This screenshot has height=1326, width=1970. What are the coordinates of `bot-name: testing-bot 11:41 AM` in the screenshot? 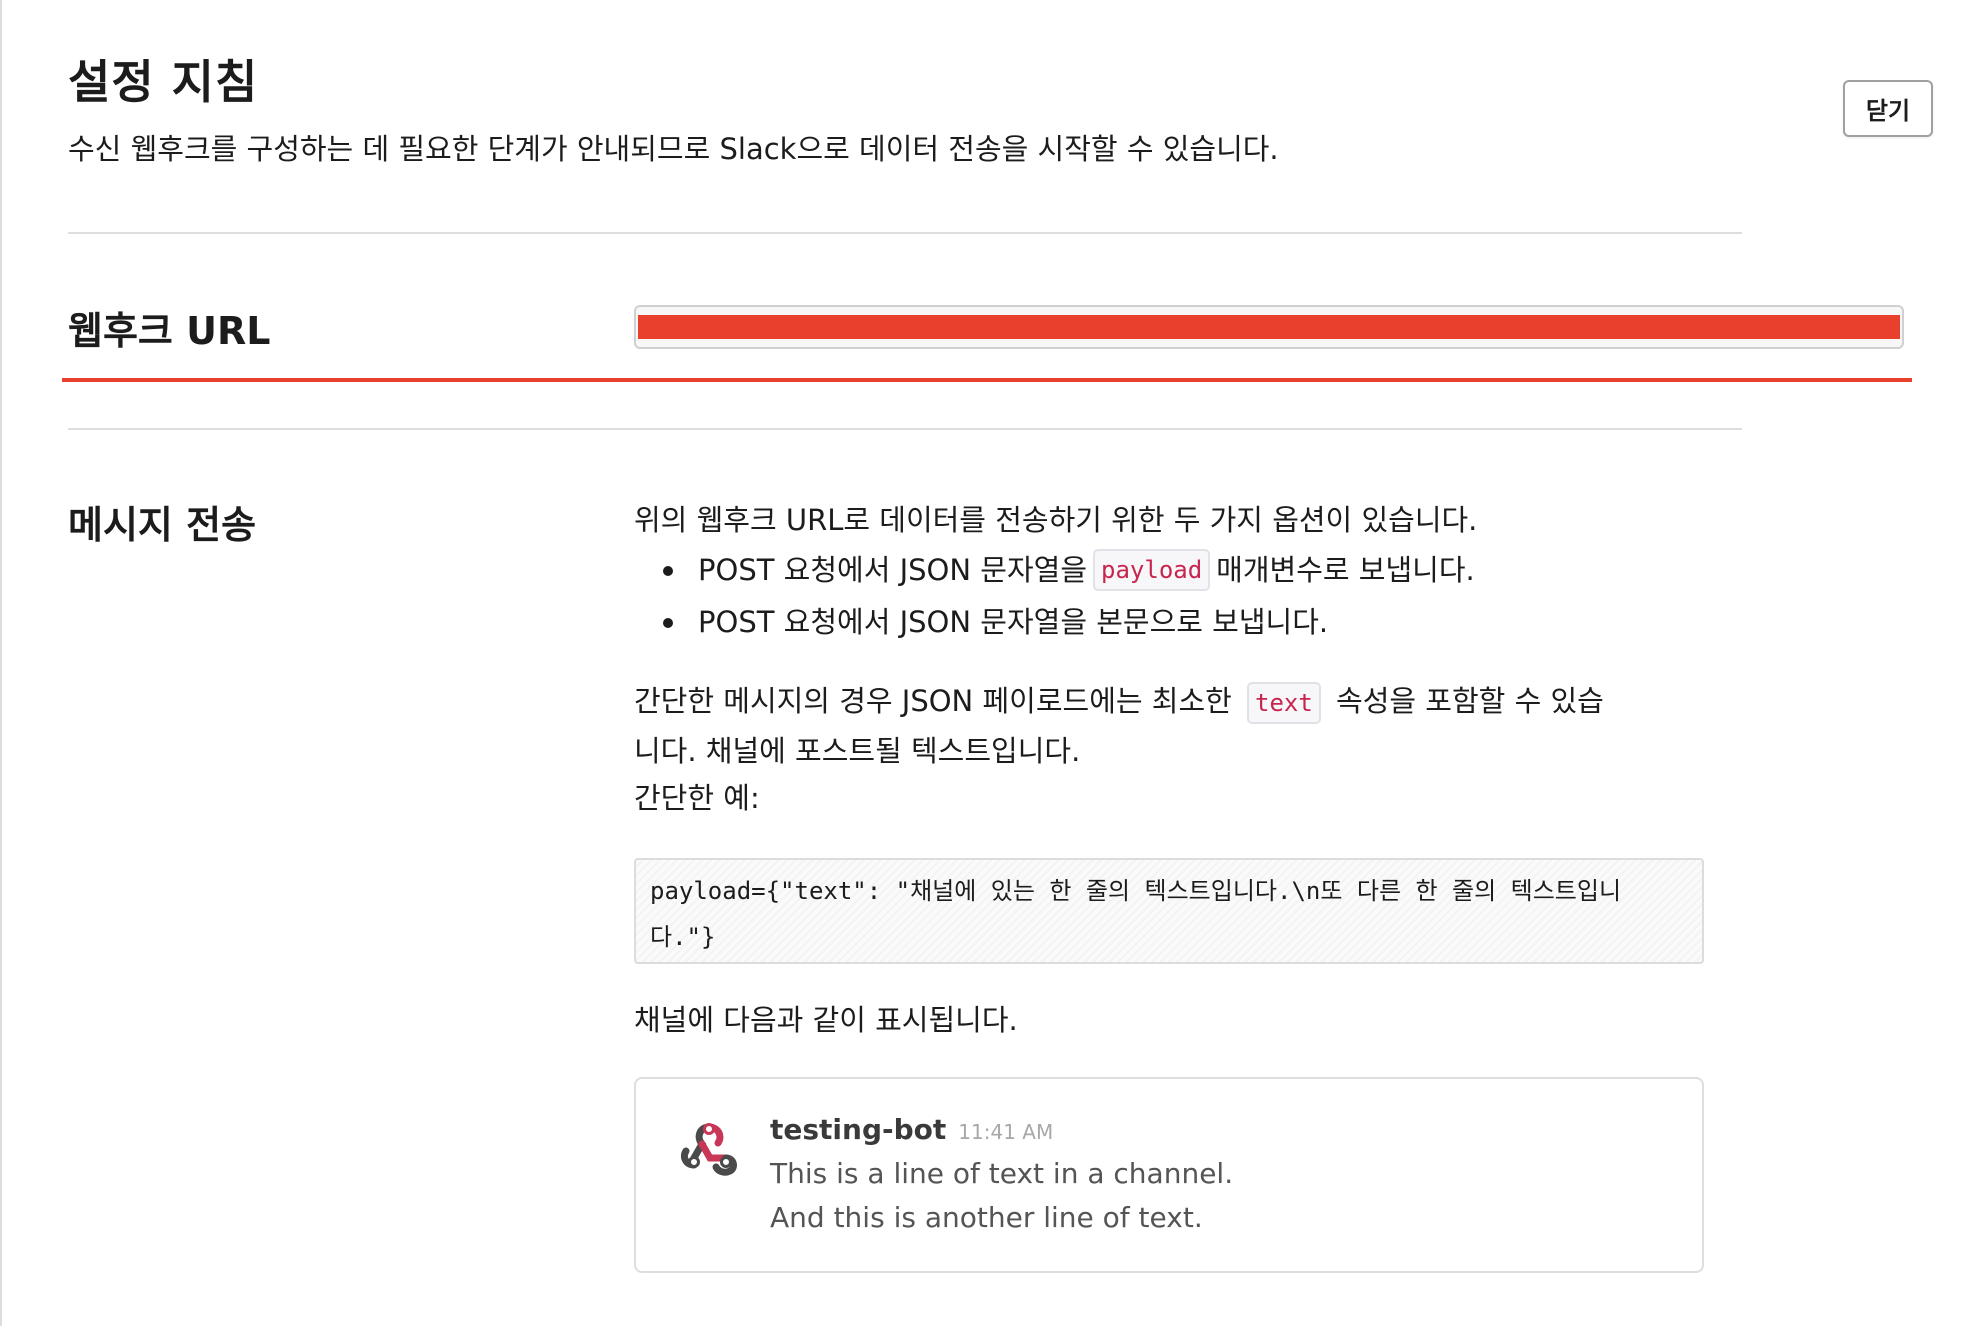 It's located at (911, 1129).